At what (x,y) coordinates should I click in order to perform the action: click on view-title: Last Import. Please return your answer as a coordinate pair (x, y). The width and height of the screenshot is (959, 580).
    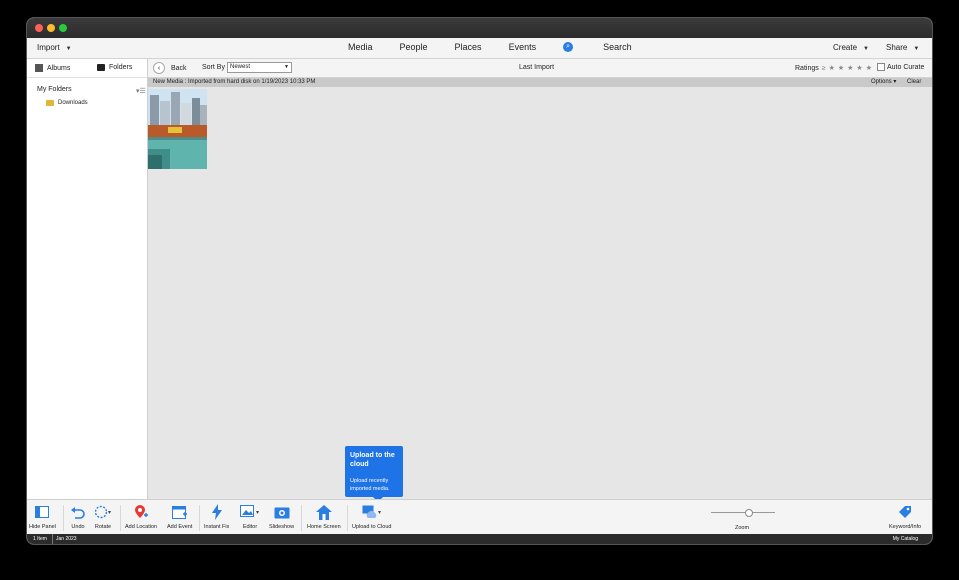
    Looking at the image, I should click on (537, 67).